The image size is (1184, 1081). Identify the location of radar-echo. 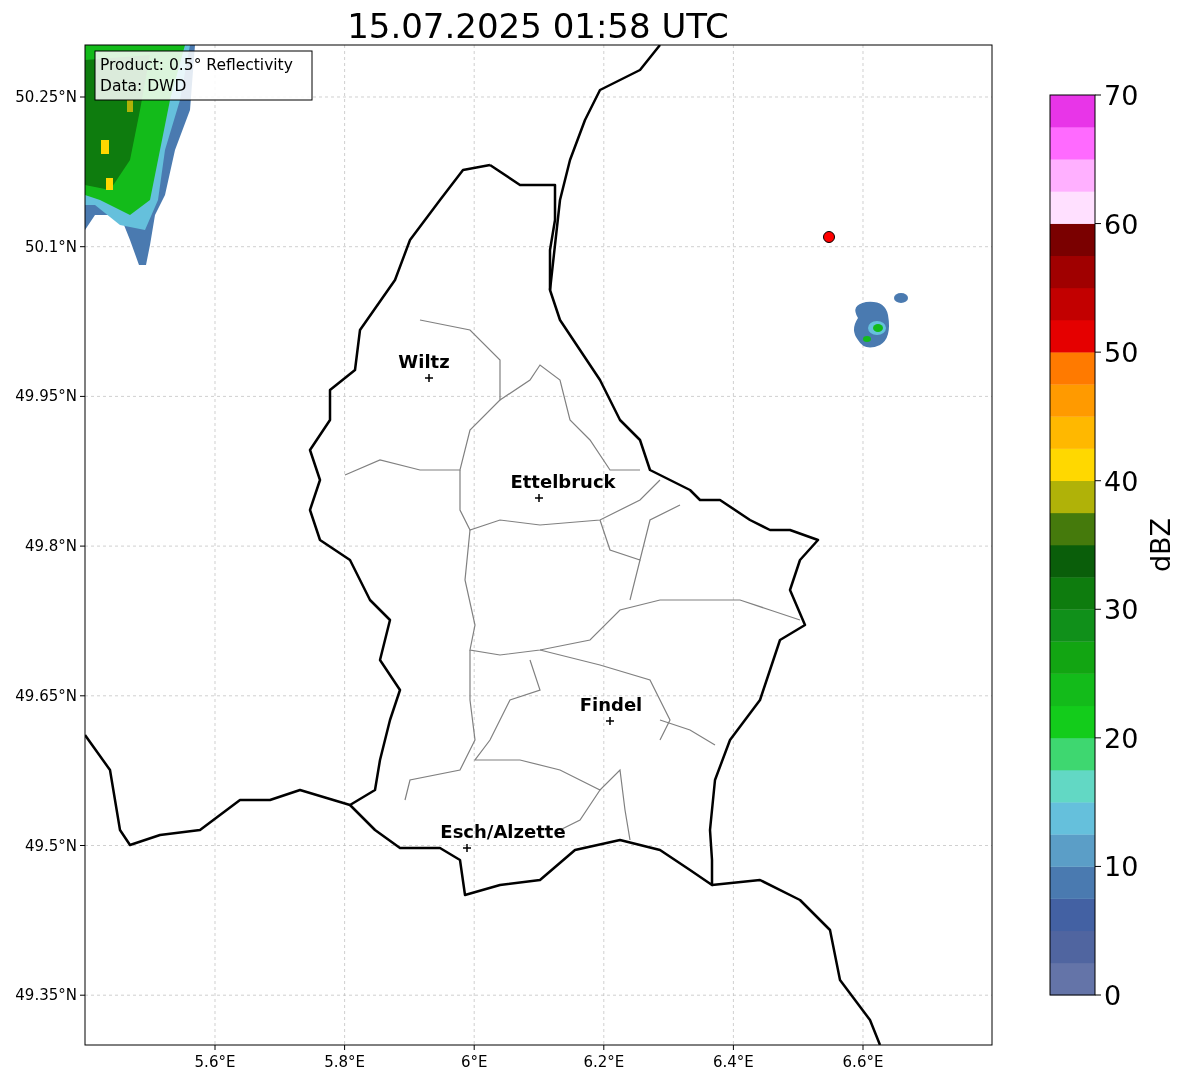
(881, 320).